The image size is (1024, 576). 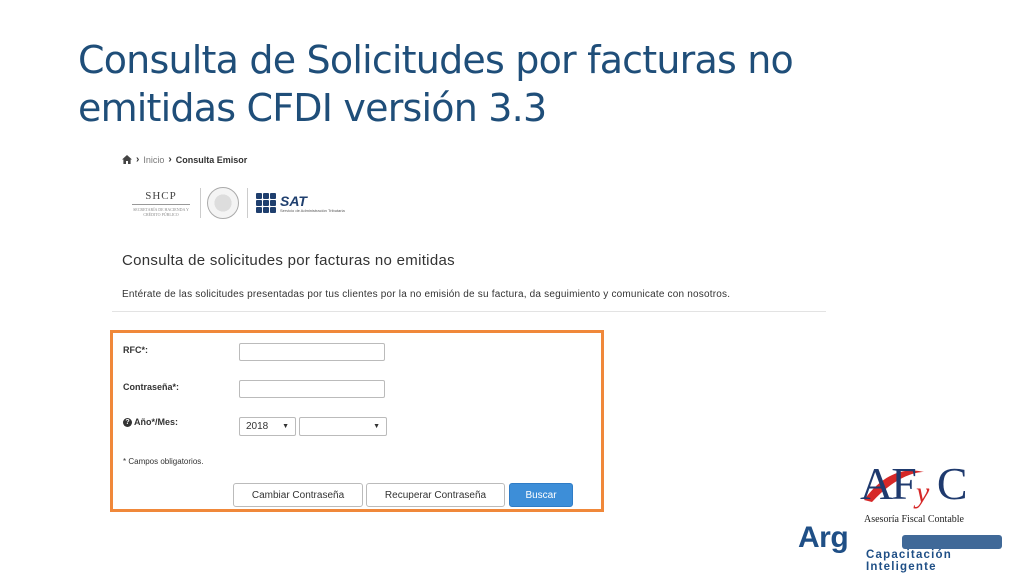 I want to click on password-label: Contraseña*:, so click(x=151, y=387).